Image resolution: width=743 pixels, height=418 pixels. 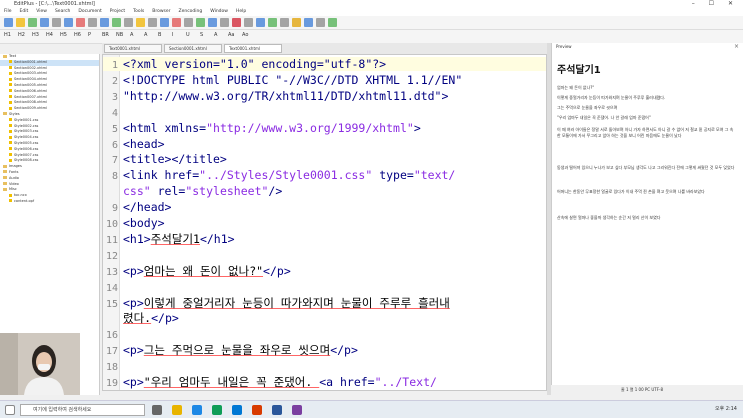 I want to click on preview-tab: Preview, so click(x=564, y=46).